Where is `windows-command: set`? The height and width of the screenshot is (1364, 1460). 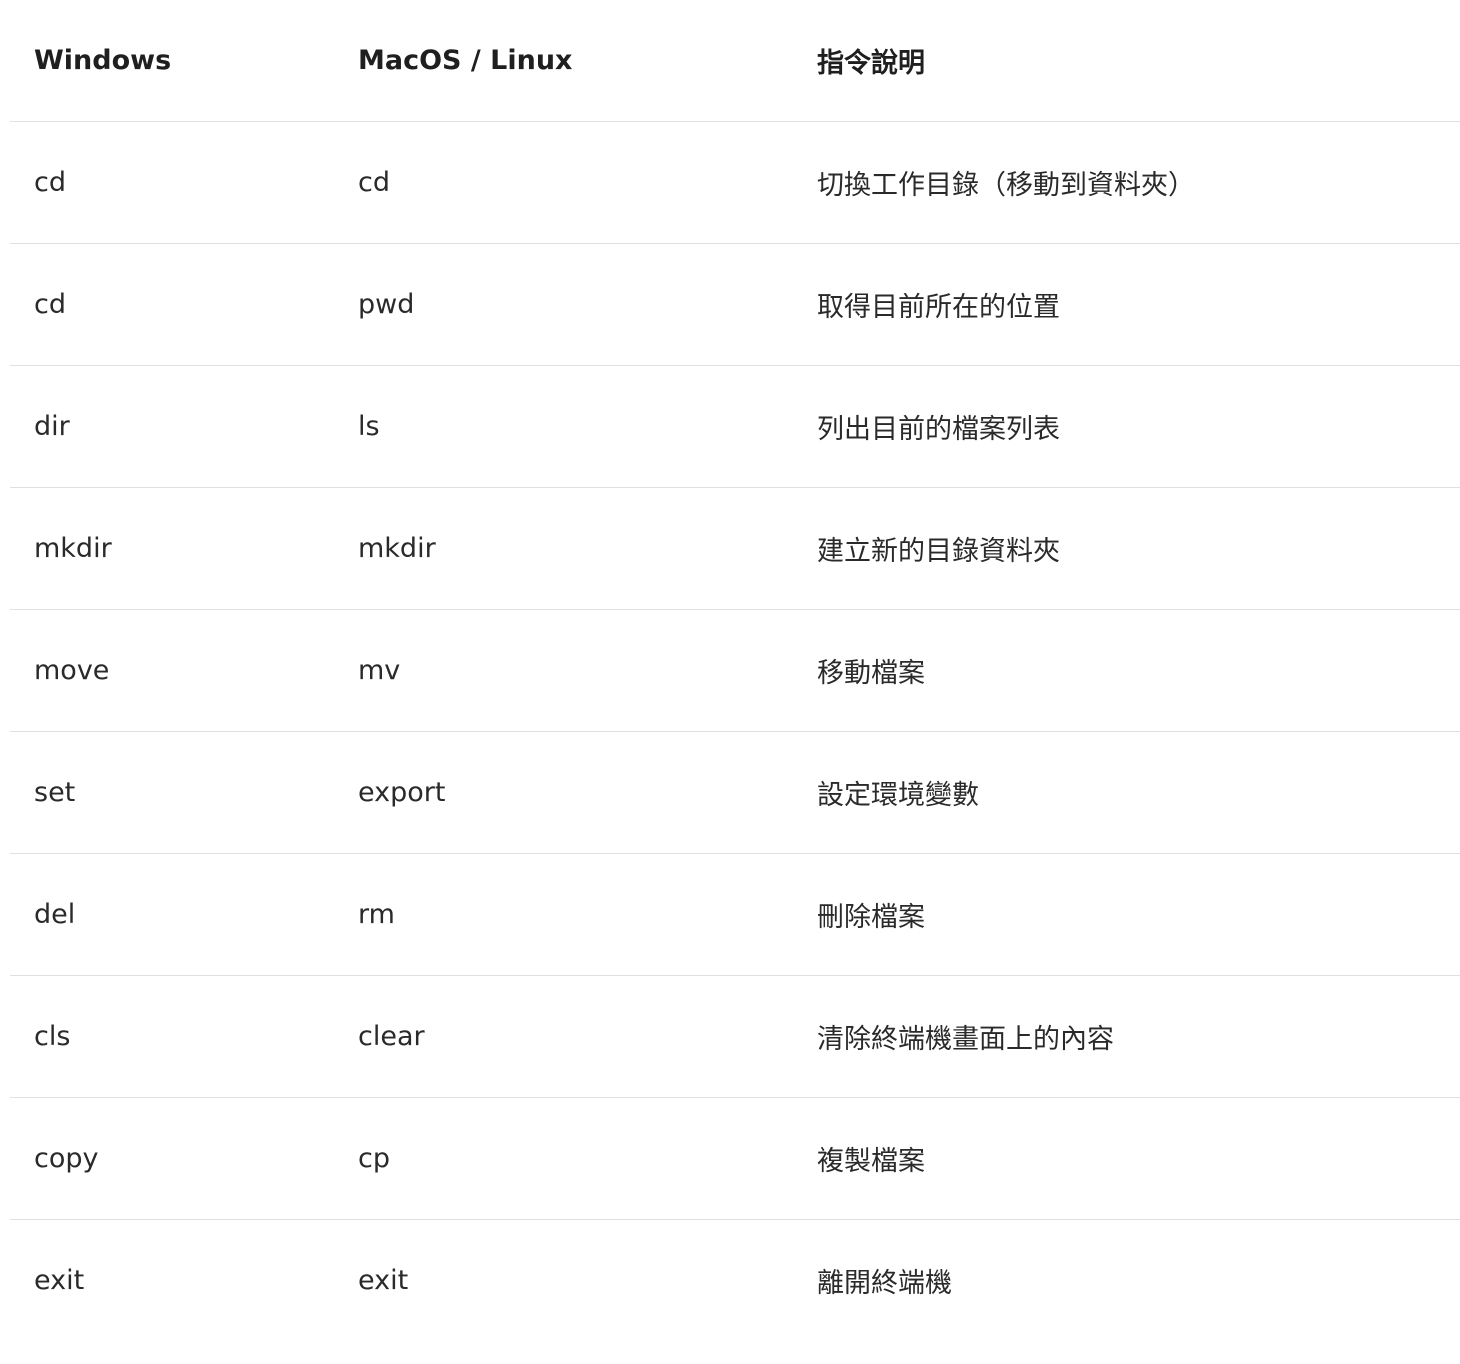
windows-command: set is located at coordinates (172, 792).